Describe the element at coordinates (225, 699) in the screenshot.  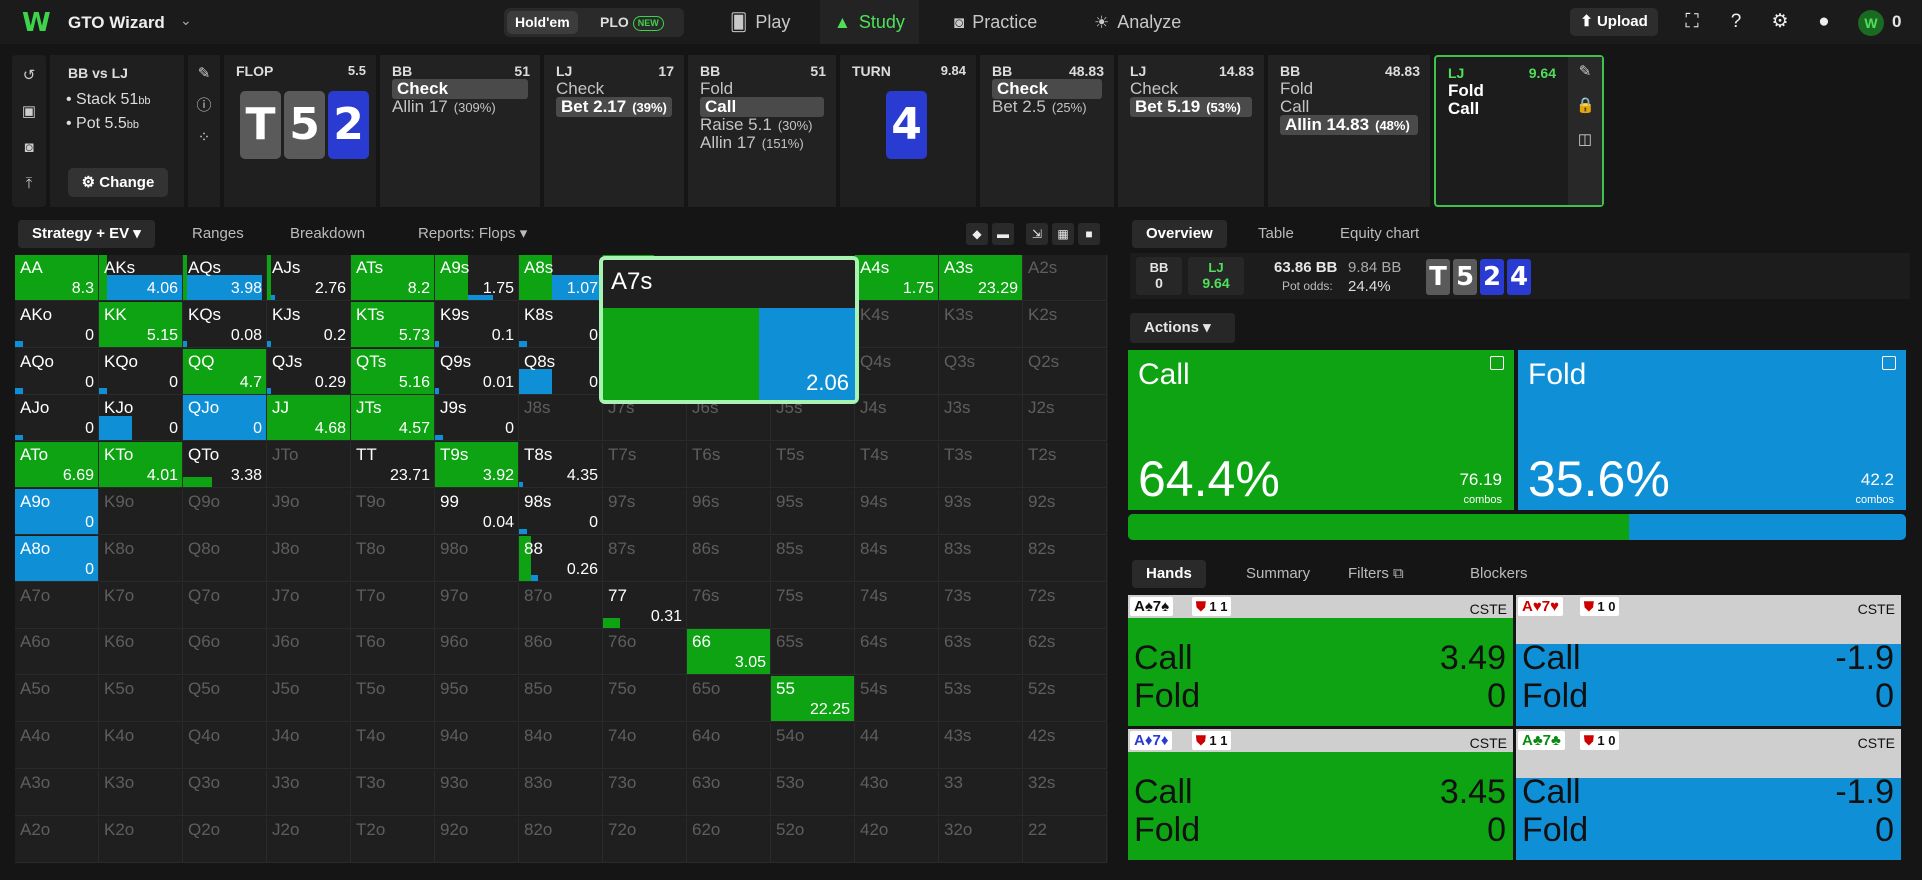
I see `hand-cell: Q5o` at that location.